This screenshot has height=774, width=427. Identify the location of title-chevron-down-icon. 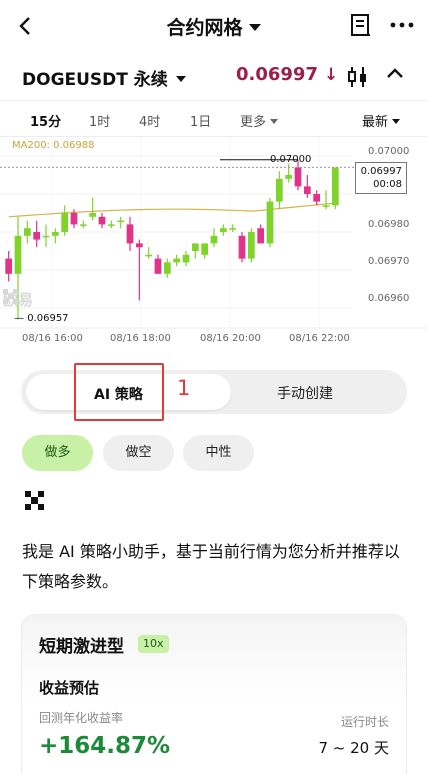
(254, 27).